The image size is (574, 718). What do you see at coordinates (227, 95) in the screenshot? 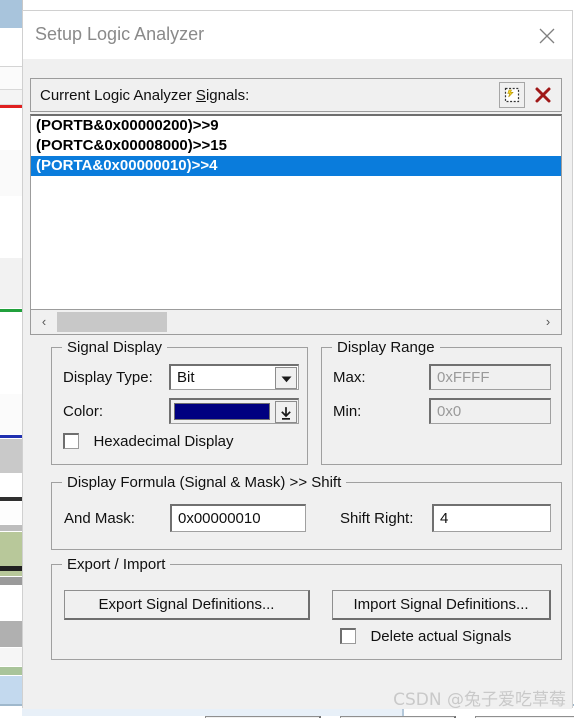
I see `signals-header-label-post: ignals:` at bounding box center [227, 95].